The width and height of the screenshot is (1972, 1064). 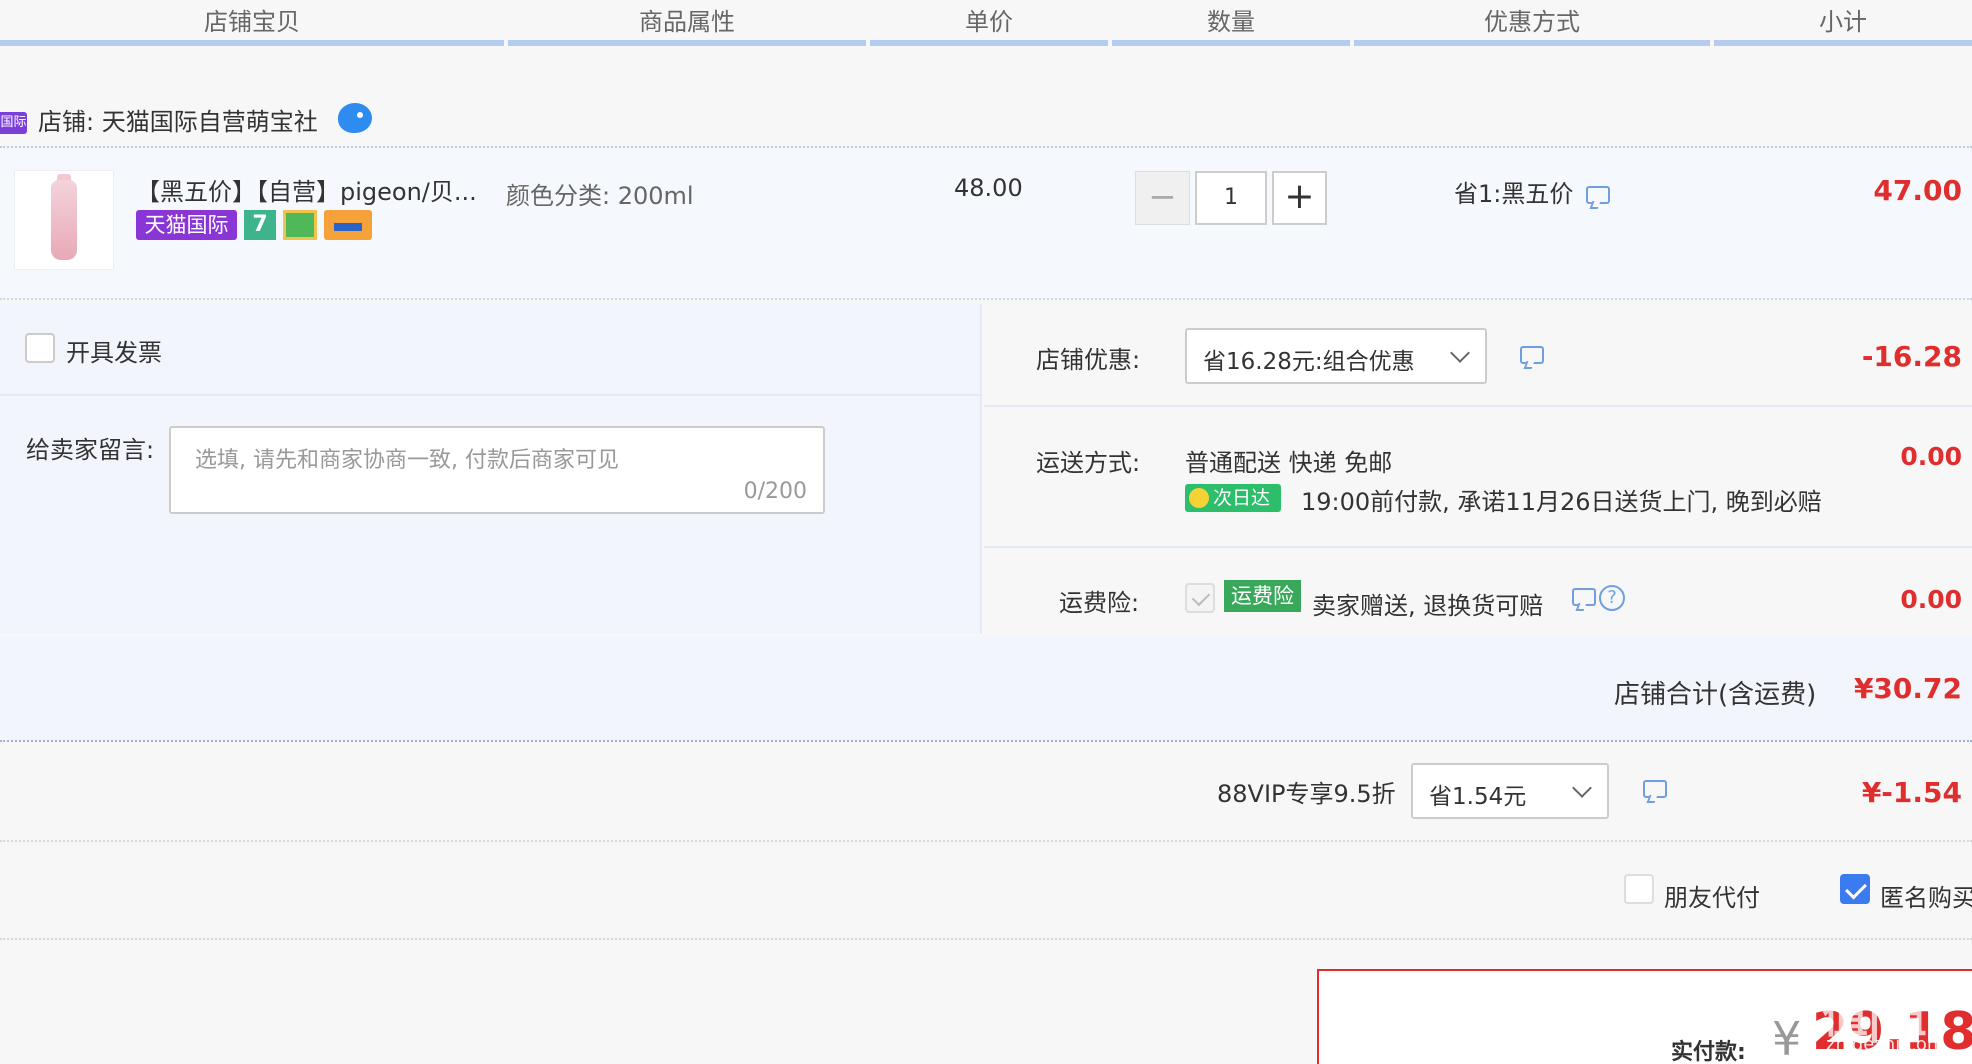 What do you see at coordinates (186, 225) in the screenshot?
I see `tmall-global-tag: 天猫国际` at bounding box center [186, 225].